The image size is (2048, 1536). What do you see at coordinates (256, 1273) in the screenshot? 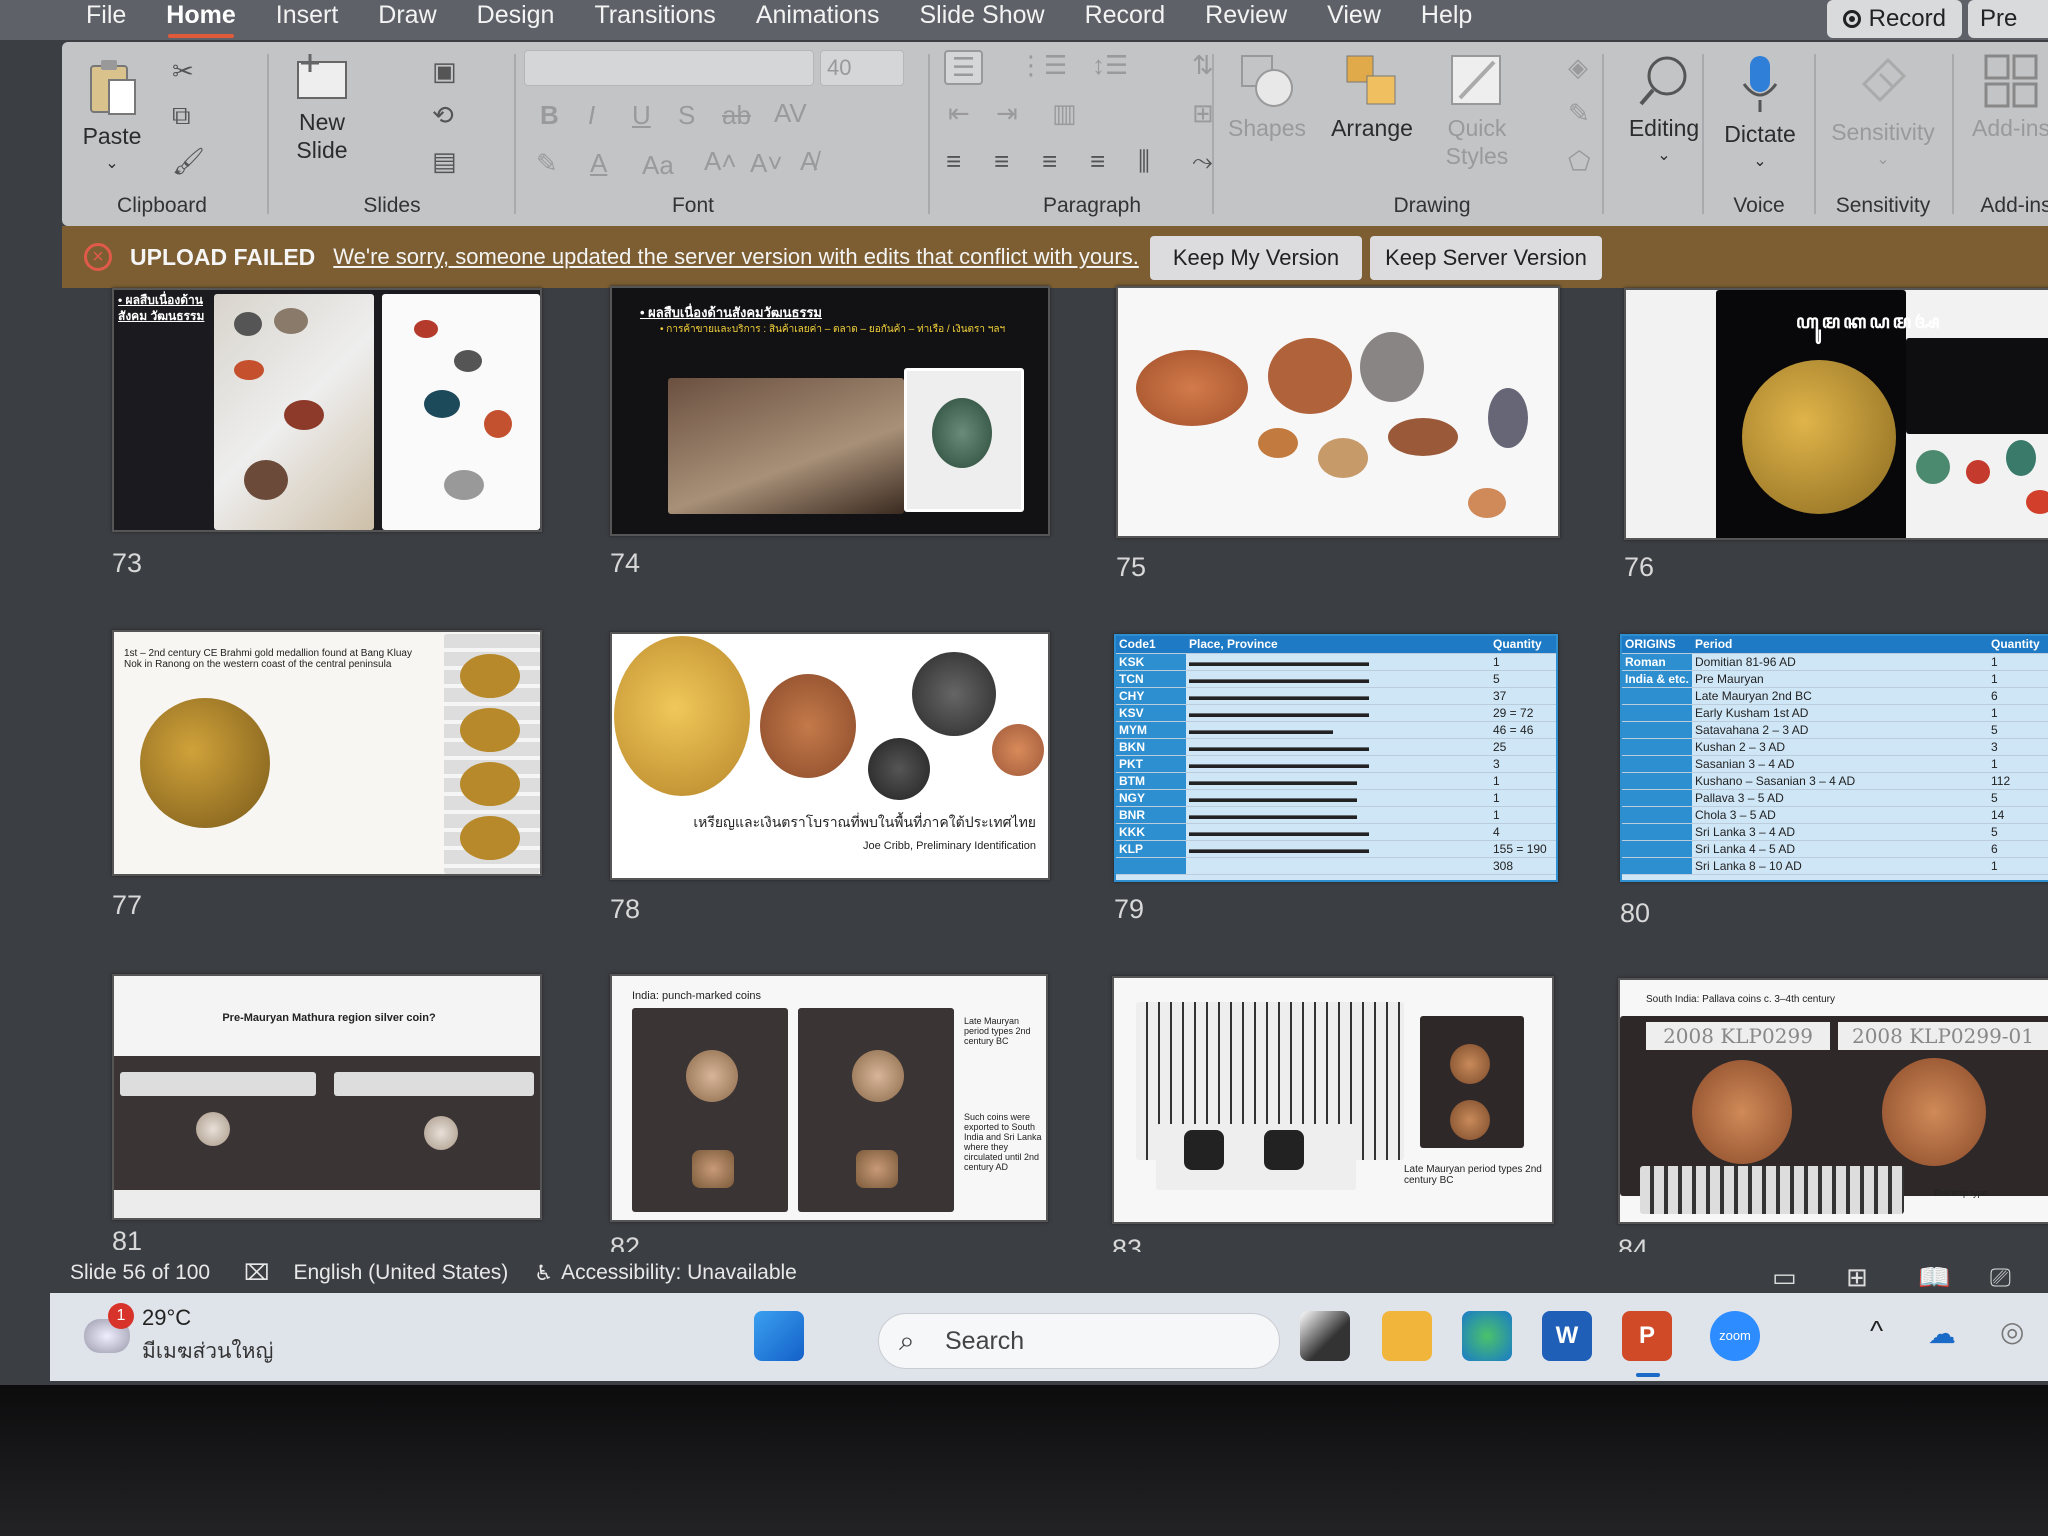
I see `spelling-icon: ⌧` at bounding box center [256, 1273].